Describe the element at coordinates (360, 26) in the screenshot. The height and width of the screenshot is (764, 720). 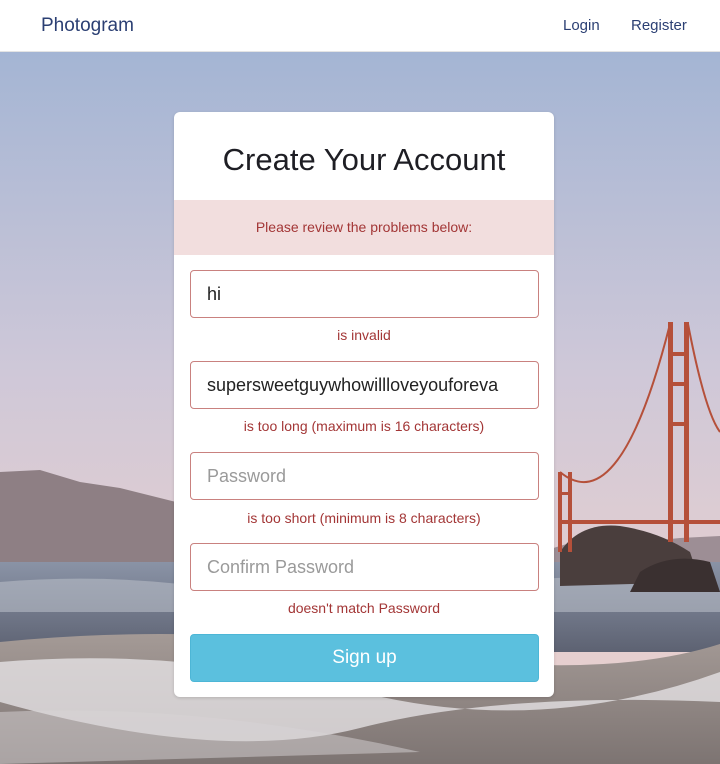
I see `top-navbar: Photogram Login Register` at that location.